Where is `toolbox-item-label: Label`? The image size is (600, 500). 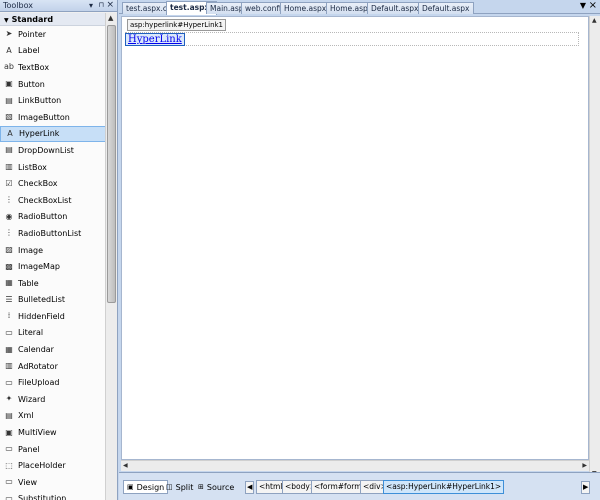 toolbox-item-label: Label is located at coordinates (29, 51).